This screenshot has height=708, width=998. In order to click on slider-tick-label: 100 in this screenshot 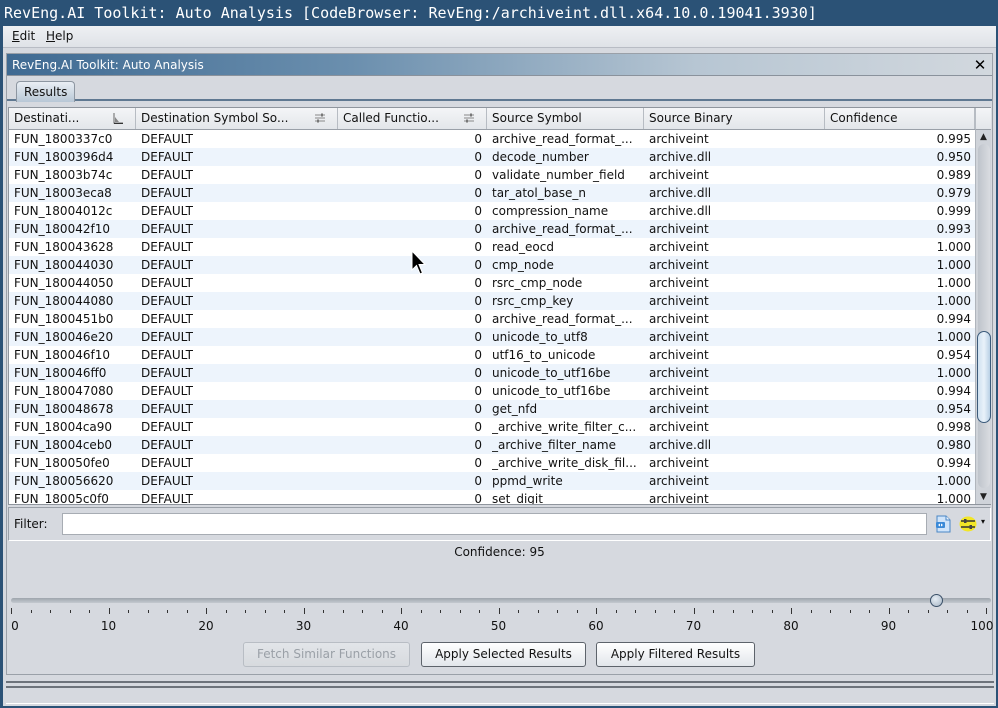, I will do `click(982, 626)`.